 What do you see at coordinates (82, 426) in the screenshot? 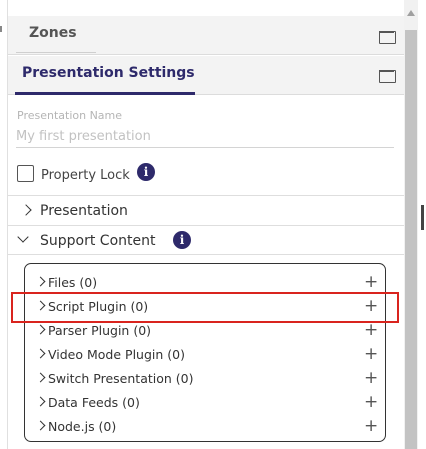
I see `list-item-label: Node.js (0)` at bounding box center [82, 426].